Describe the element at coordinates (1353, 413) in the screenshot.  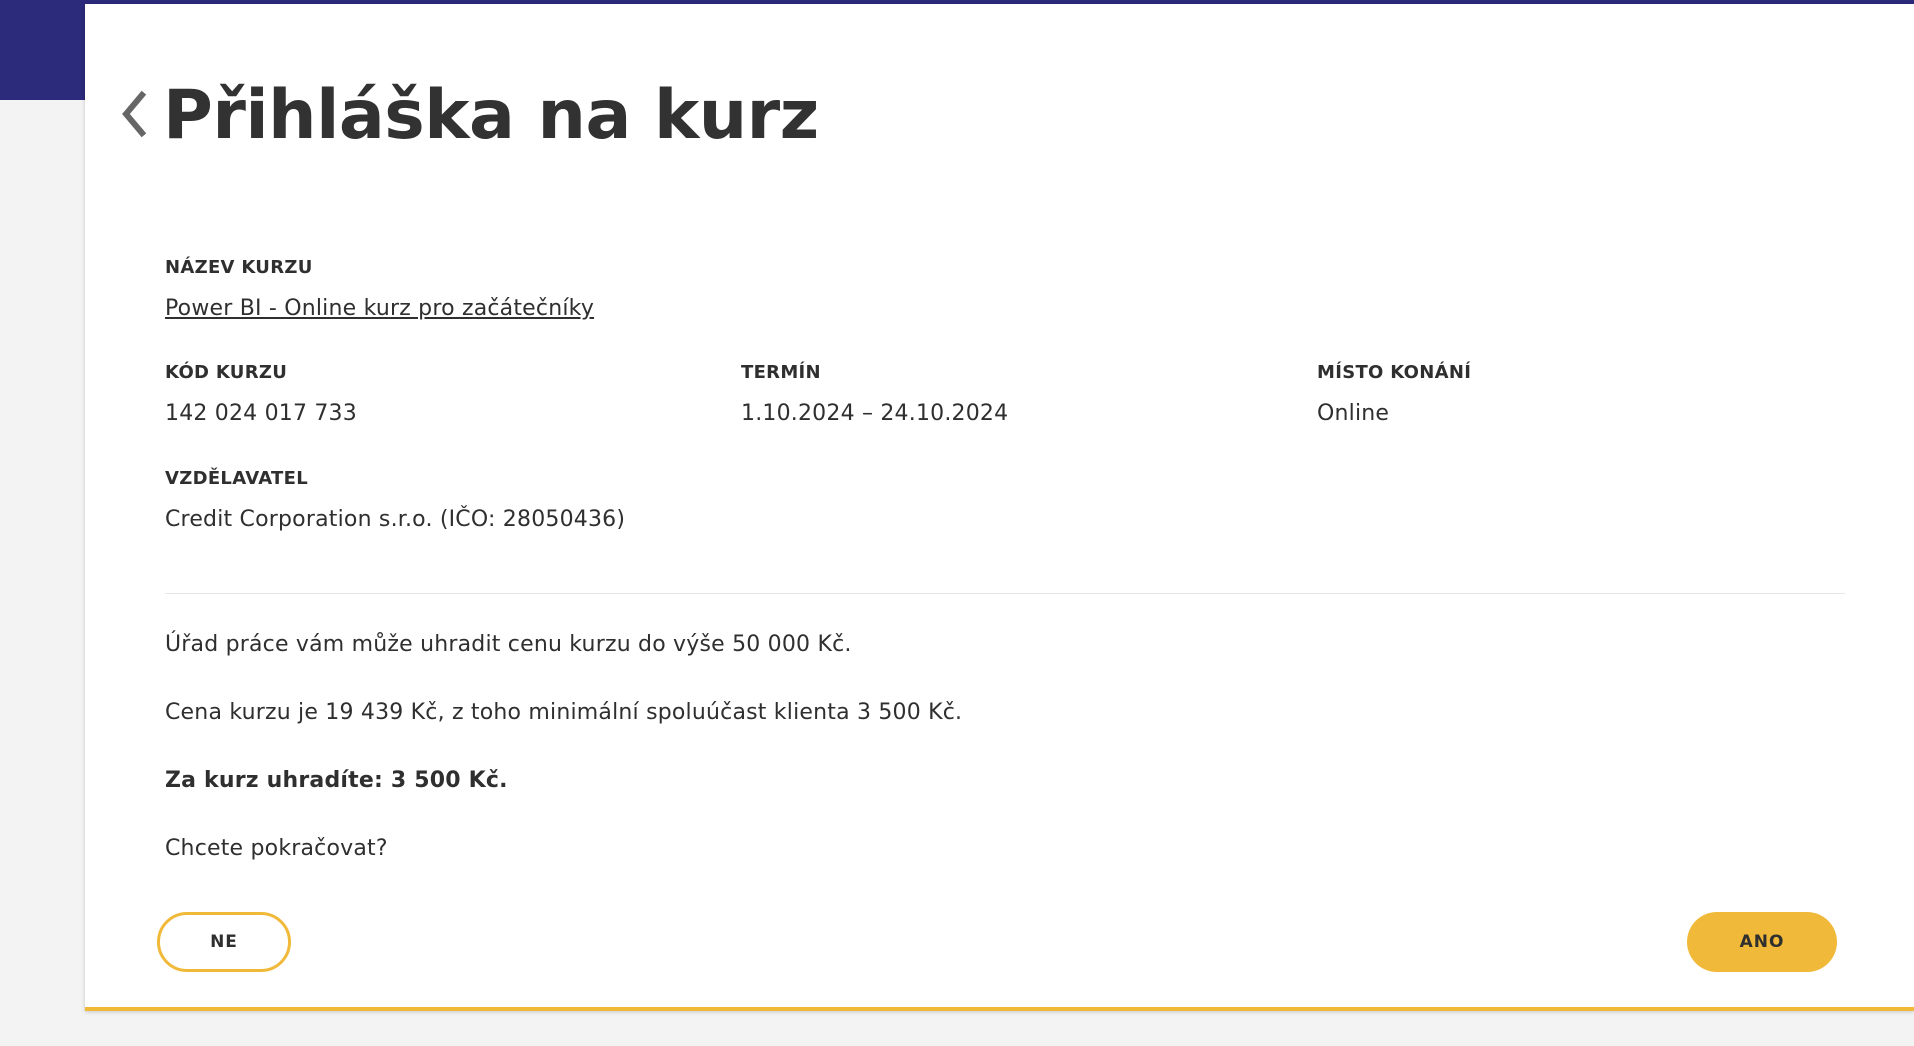
I see `course-place-value: Online` at that location.